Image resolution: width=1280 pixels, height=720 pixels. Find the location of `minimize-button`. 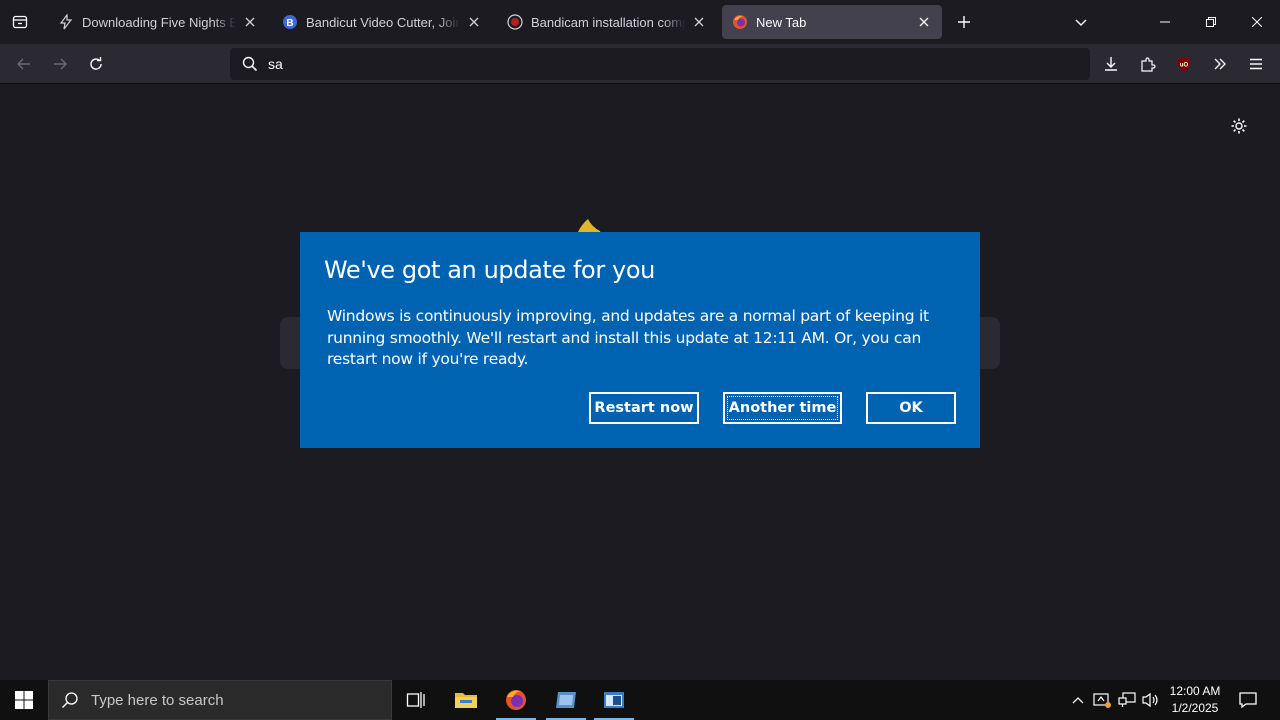

minimize-button is located at coordinates (1165, 22).